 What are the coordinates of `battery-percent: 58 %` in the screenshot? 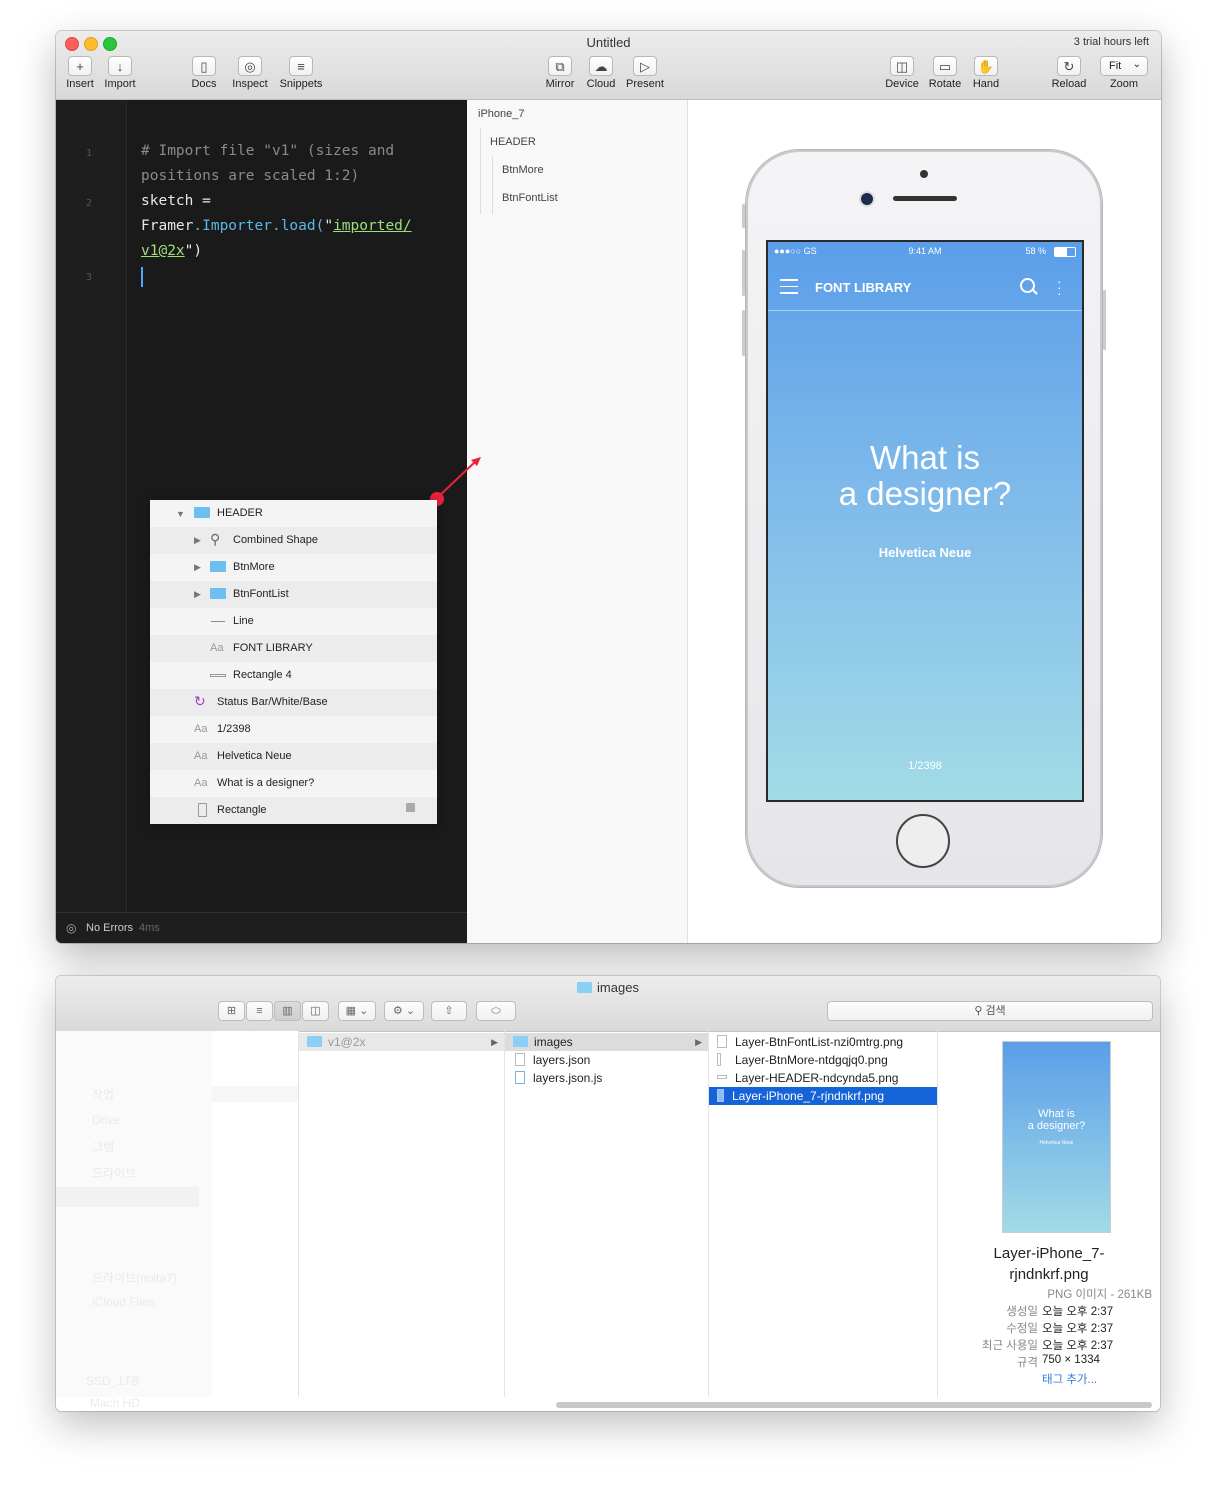 It's located at (1035, 251).